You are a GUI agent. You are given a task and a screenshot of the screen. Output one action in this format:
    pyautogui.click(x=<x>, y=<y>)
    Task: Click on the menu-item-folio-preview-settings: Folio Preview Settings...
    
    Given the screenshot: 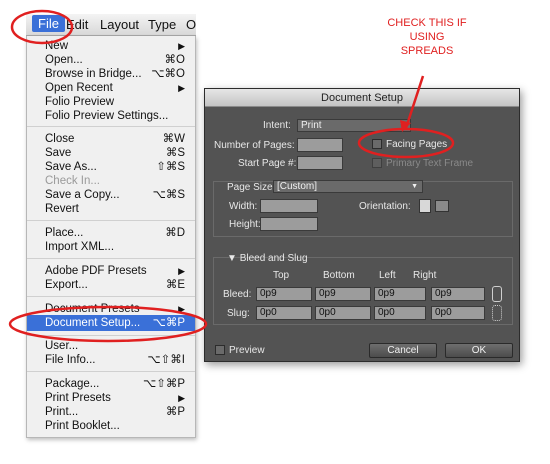 What is the action you would take?
    pyautogui.click(x=111, y=116)
    